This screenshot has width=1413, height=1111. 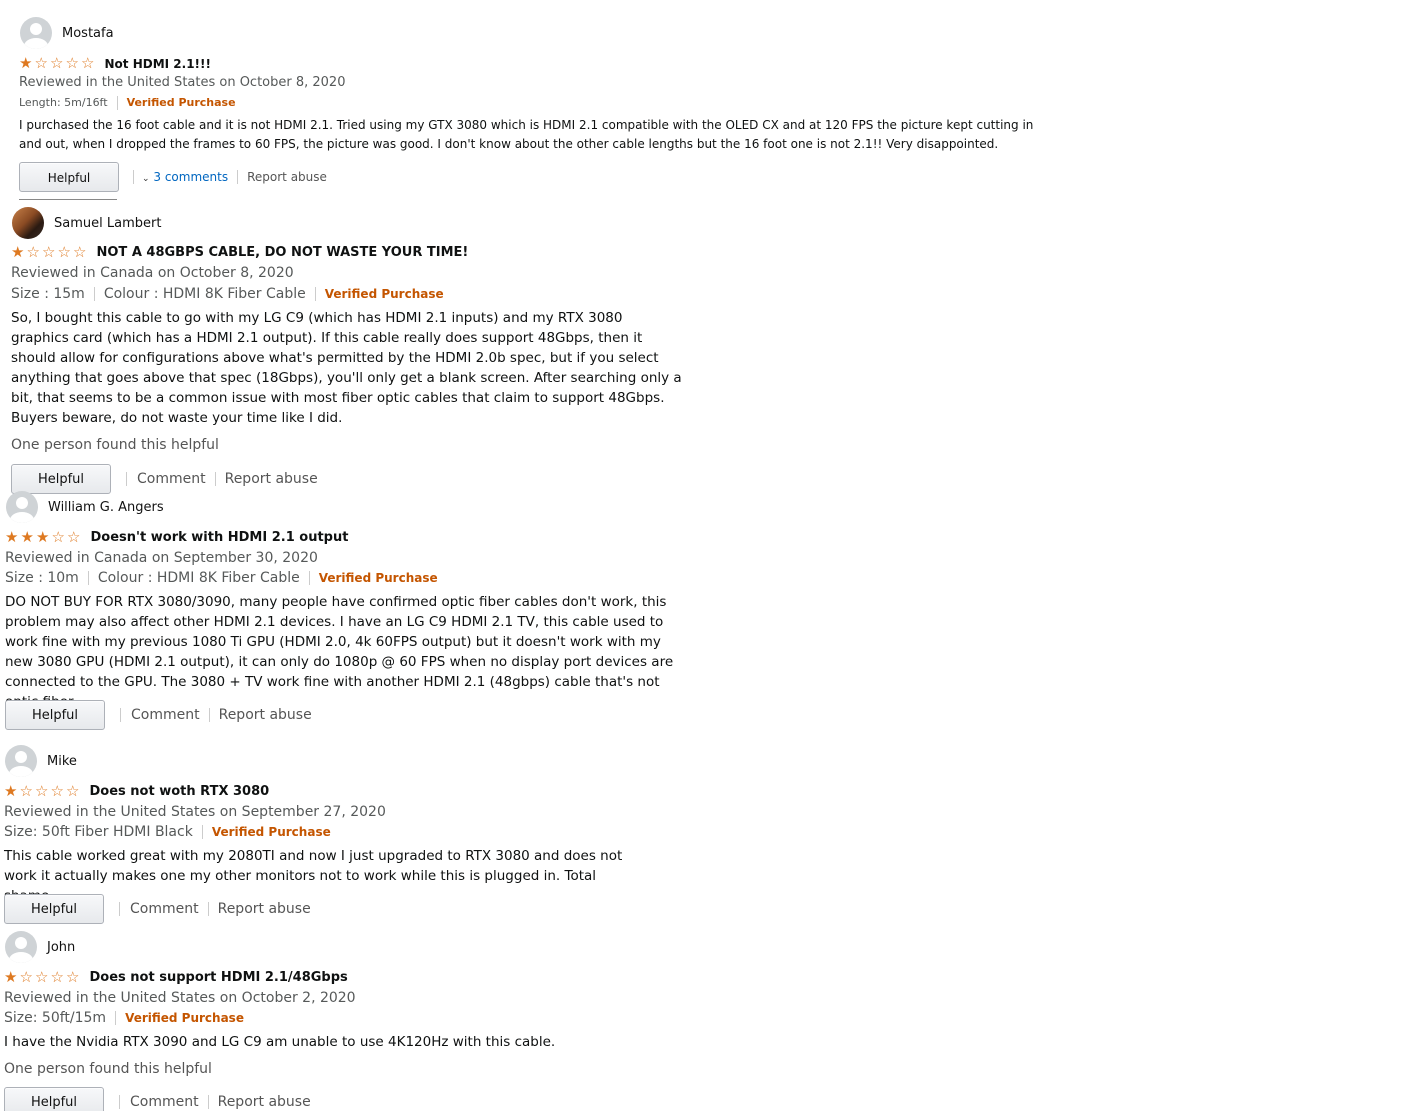 What do you see at coordinates (124, 1018) in the screenshot?
I see `review-variant: Size: 50ft/15m Verified Purchase` at bounding box center [124, 1018].